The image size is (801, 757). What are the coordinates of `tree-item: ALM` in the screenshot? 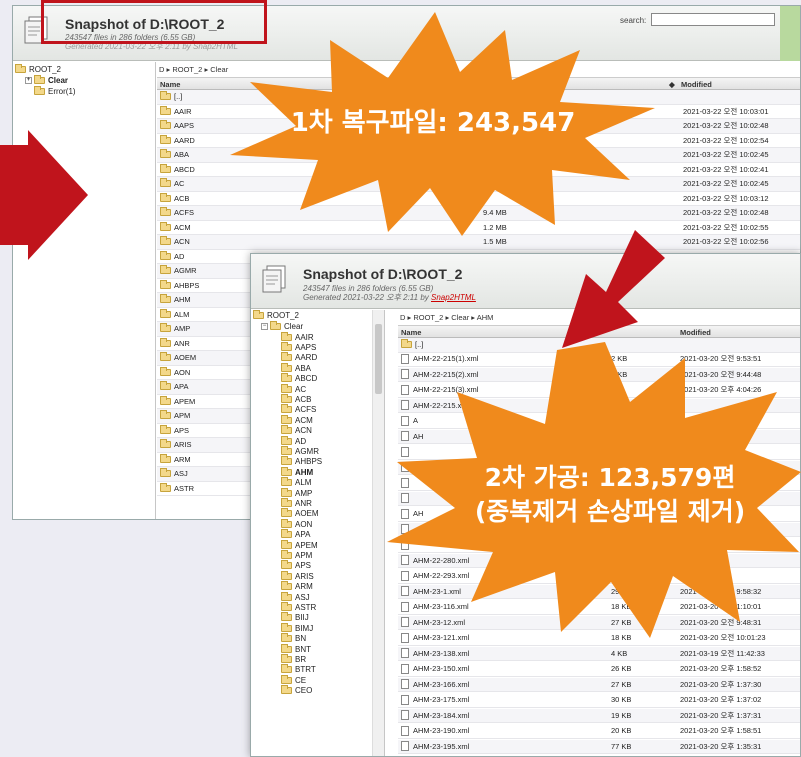 It's located at (296, 482).